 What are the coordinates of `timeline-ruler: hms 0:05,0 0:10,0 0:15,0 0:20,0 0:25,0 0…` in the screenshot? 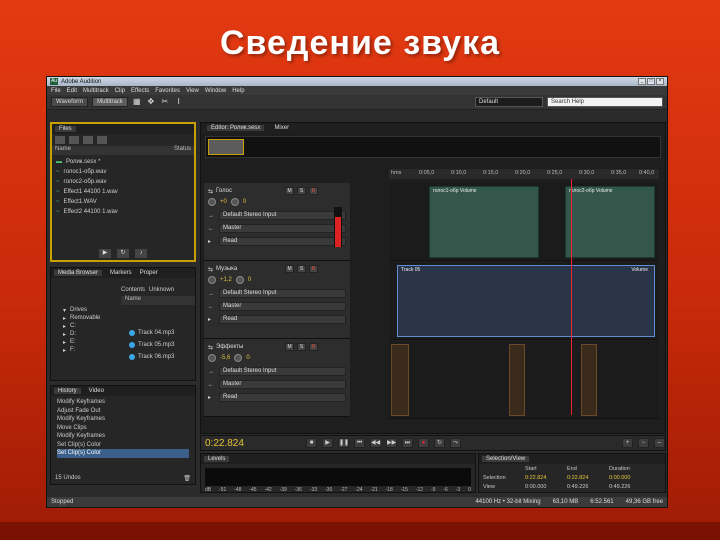 It's located at (524, 174).